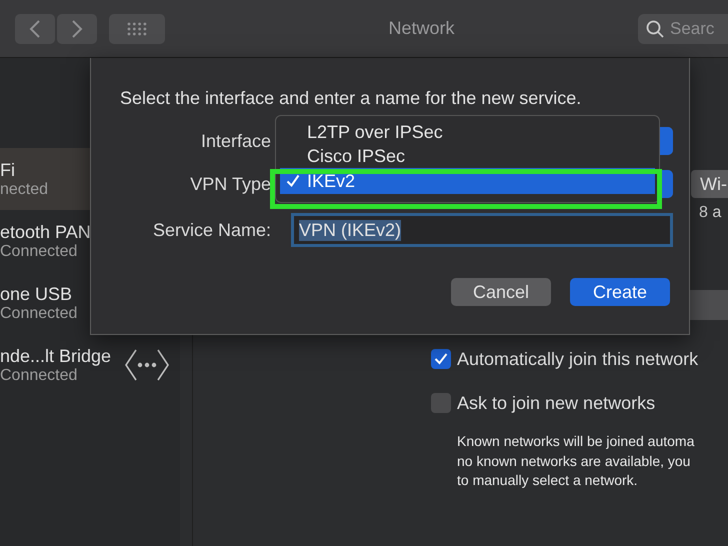 This screenshot has height=546, width=728. Describe the element at coordinates (577, 359) in the screenshot. I see `checkbox-label: Automatically join this network` at that location.